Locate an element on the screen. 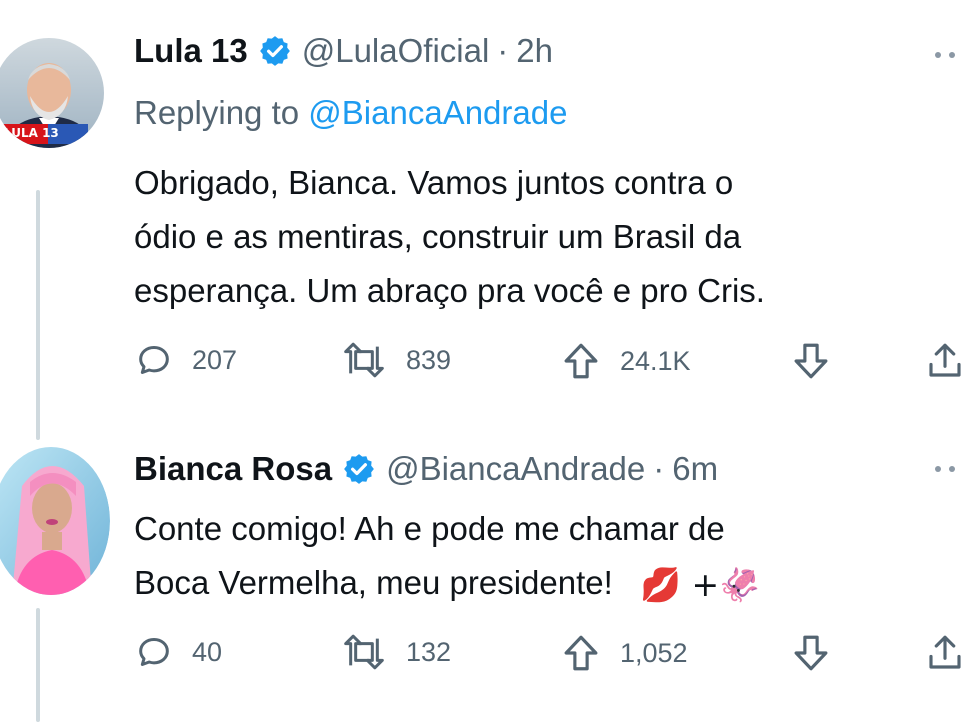  retweet-count: 132 is located at coordinates (429, 651).